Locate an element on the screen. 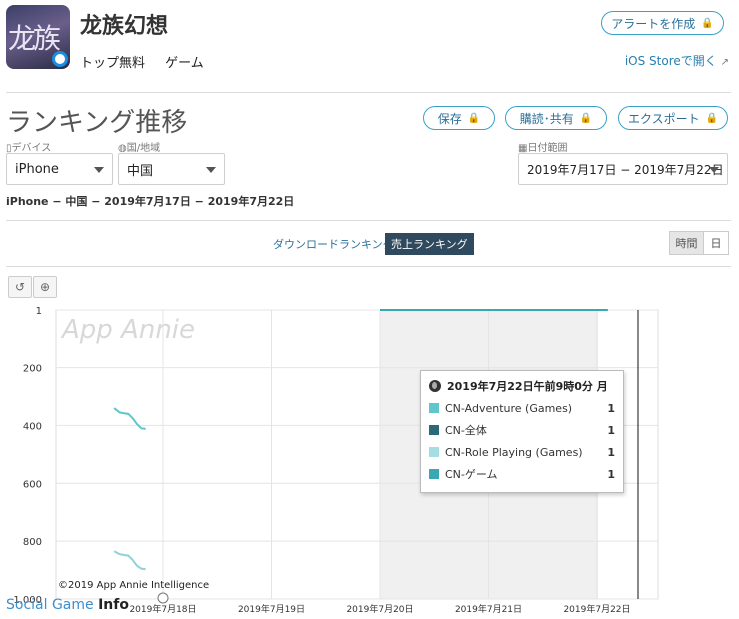 The width and height of the screenshot is (739, 619). undo-icon: ↺ is located at coordinates (20, 287).